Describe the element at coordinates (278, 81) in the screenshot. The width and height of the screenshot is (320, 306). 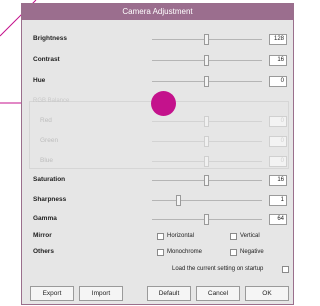
I see `hue-value-field: 0` at that location.